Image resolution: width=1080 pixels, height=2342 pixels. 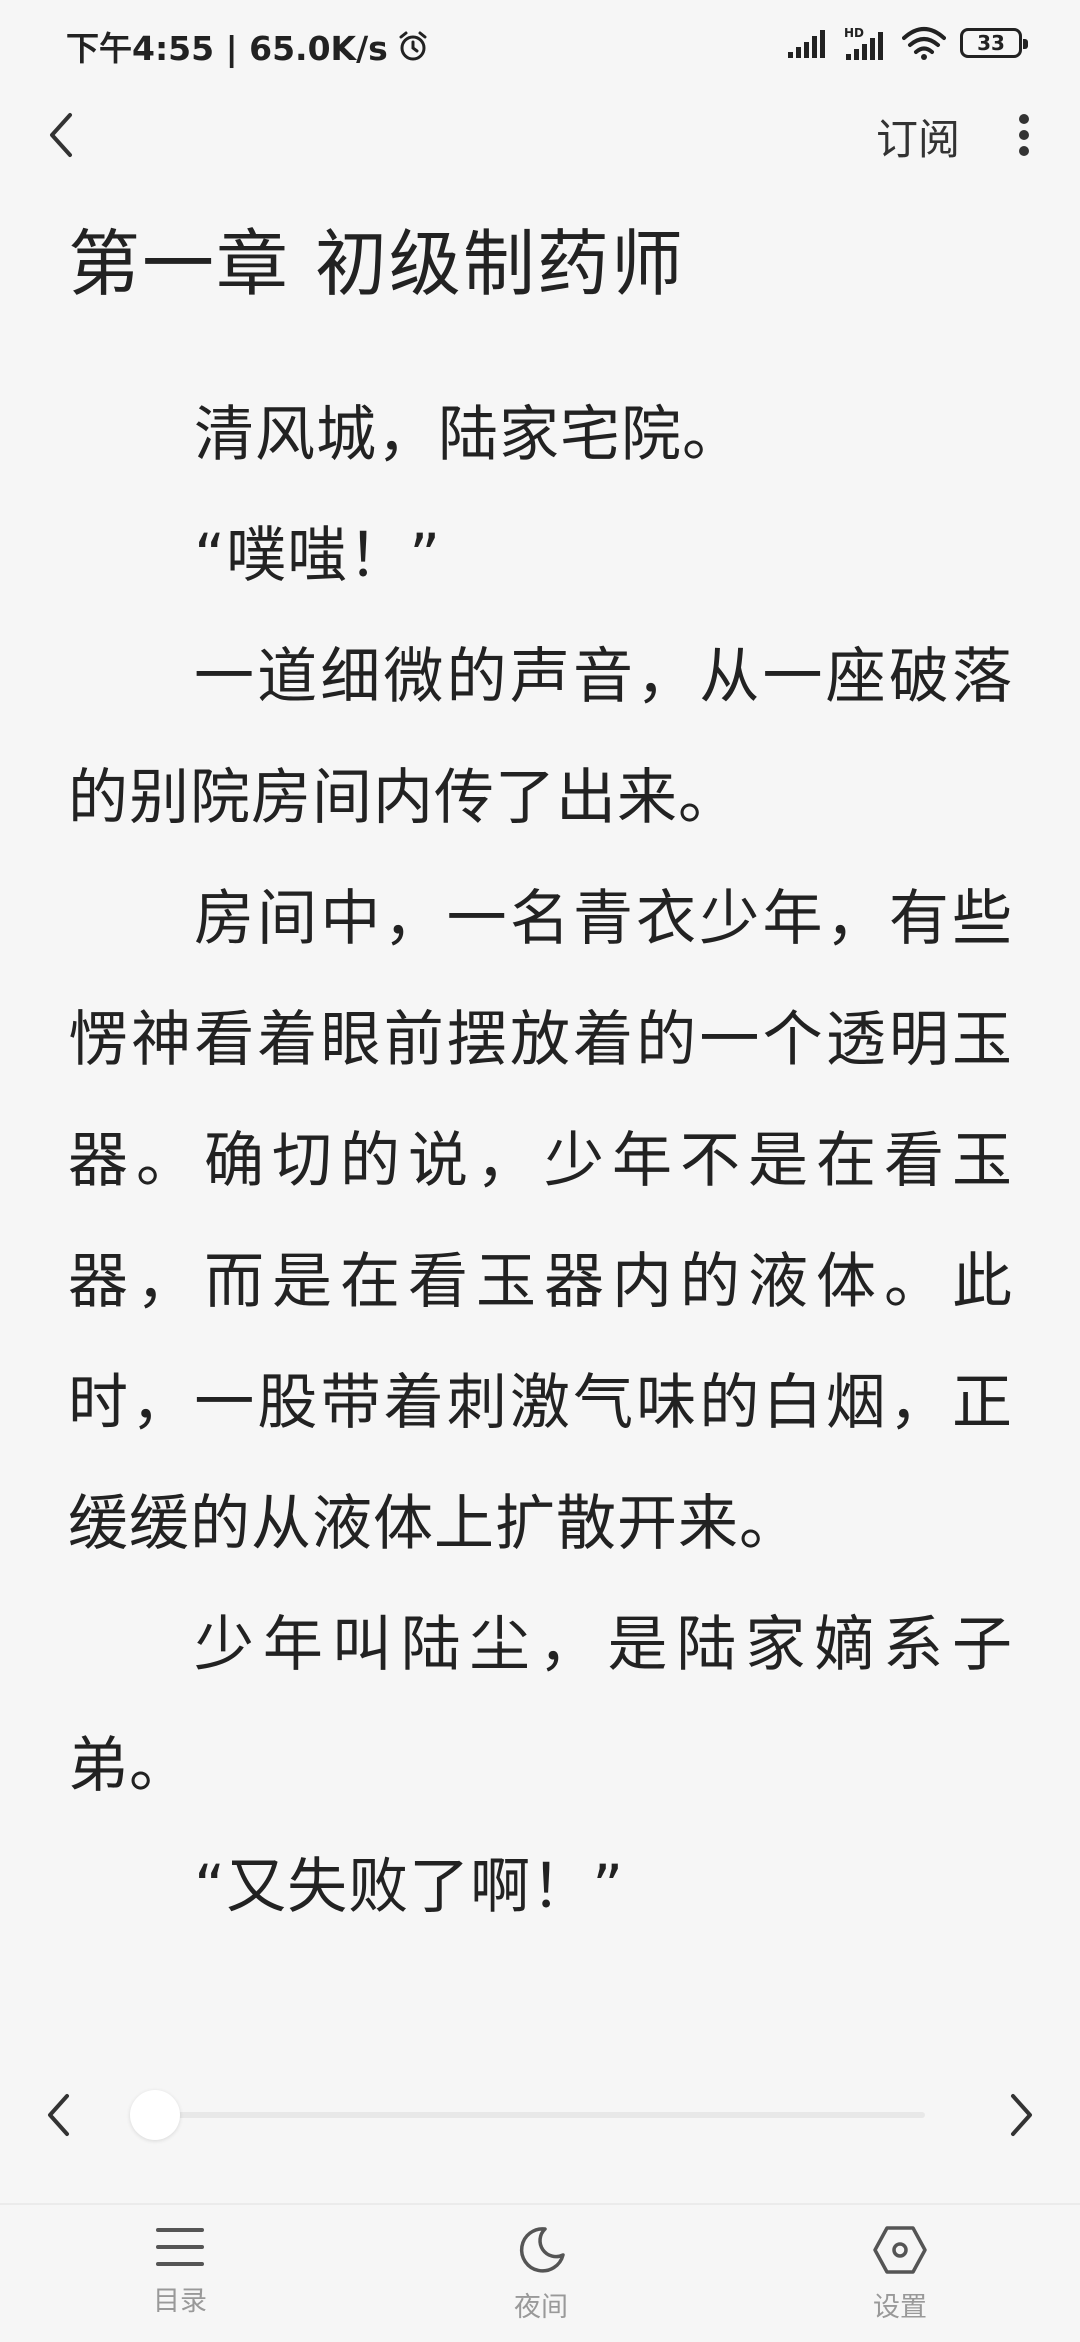 I want to click on progress-slider-thumb, so click(x=155, y=2115).